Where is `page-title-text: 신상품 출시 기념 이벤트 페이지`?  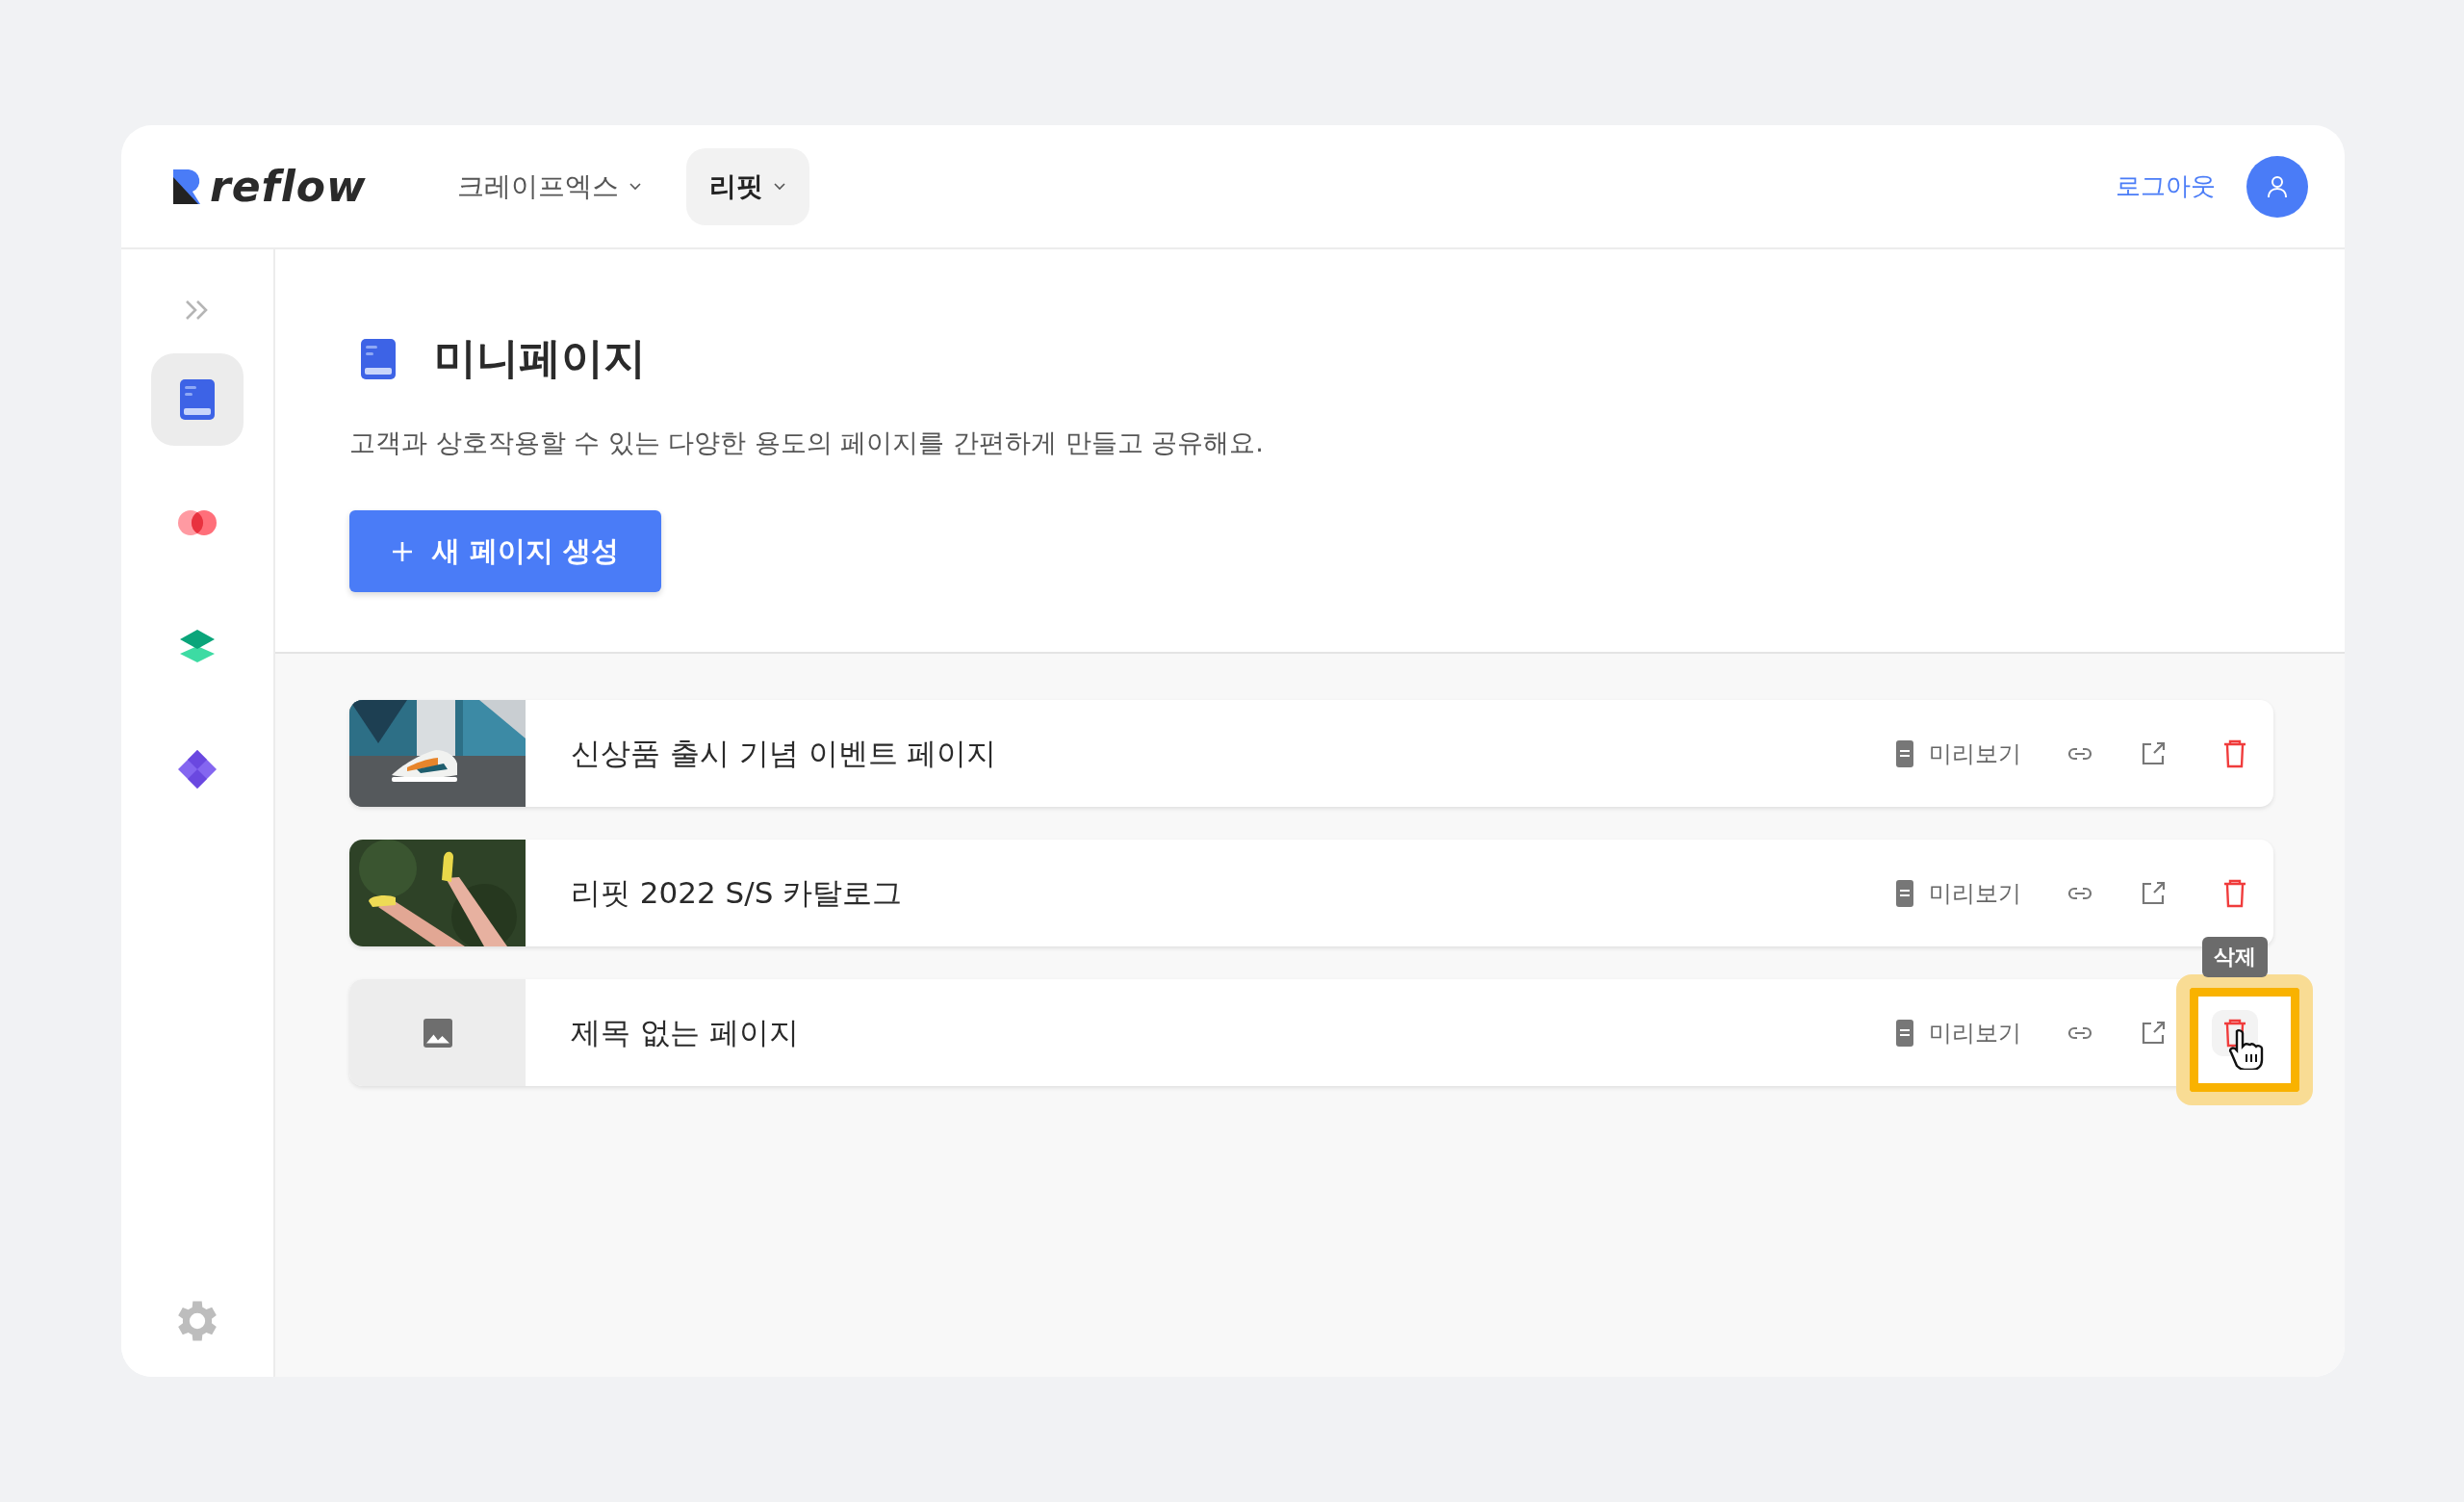
page-title-text: 신상품 출시 기념 이벤트 페이지 is located at coordinates (1210, 753).